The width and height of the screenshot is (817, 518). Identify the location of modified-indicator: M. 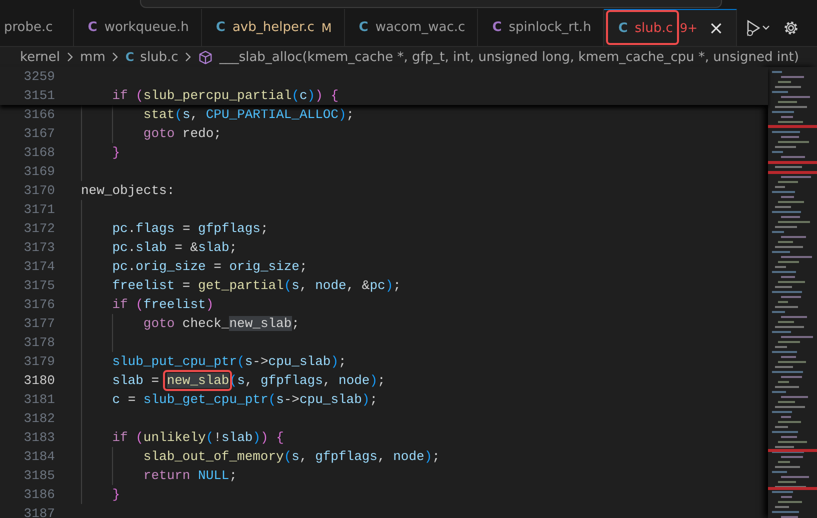
(326, 27).